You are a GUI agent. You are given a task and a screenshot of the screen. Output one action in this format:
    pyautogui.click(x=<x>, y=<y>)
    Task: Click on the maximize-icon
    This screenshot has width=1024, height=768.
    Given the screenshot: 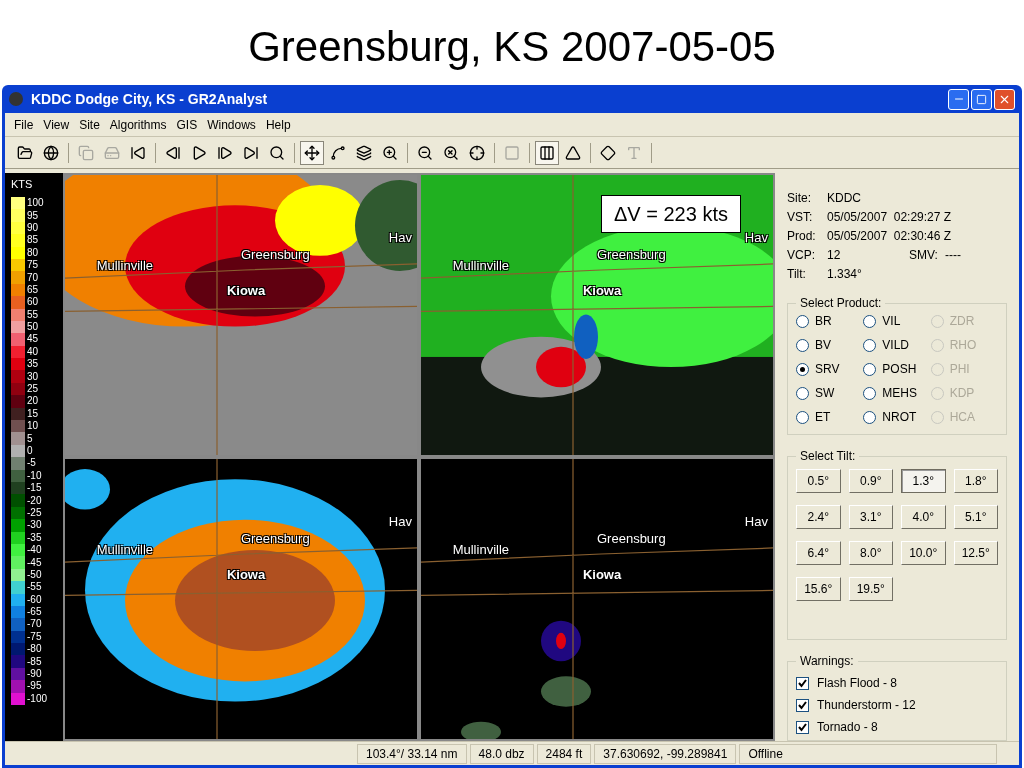 What is the action you would take?
    pyautogui.click(x=981, y=99)
    